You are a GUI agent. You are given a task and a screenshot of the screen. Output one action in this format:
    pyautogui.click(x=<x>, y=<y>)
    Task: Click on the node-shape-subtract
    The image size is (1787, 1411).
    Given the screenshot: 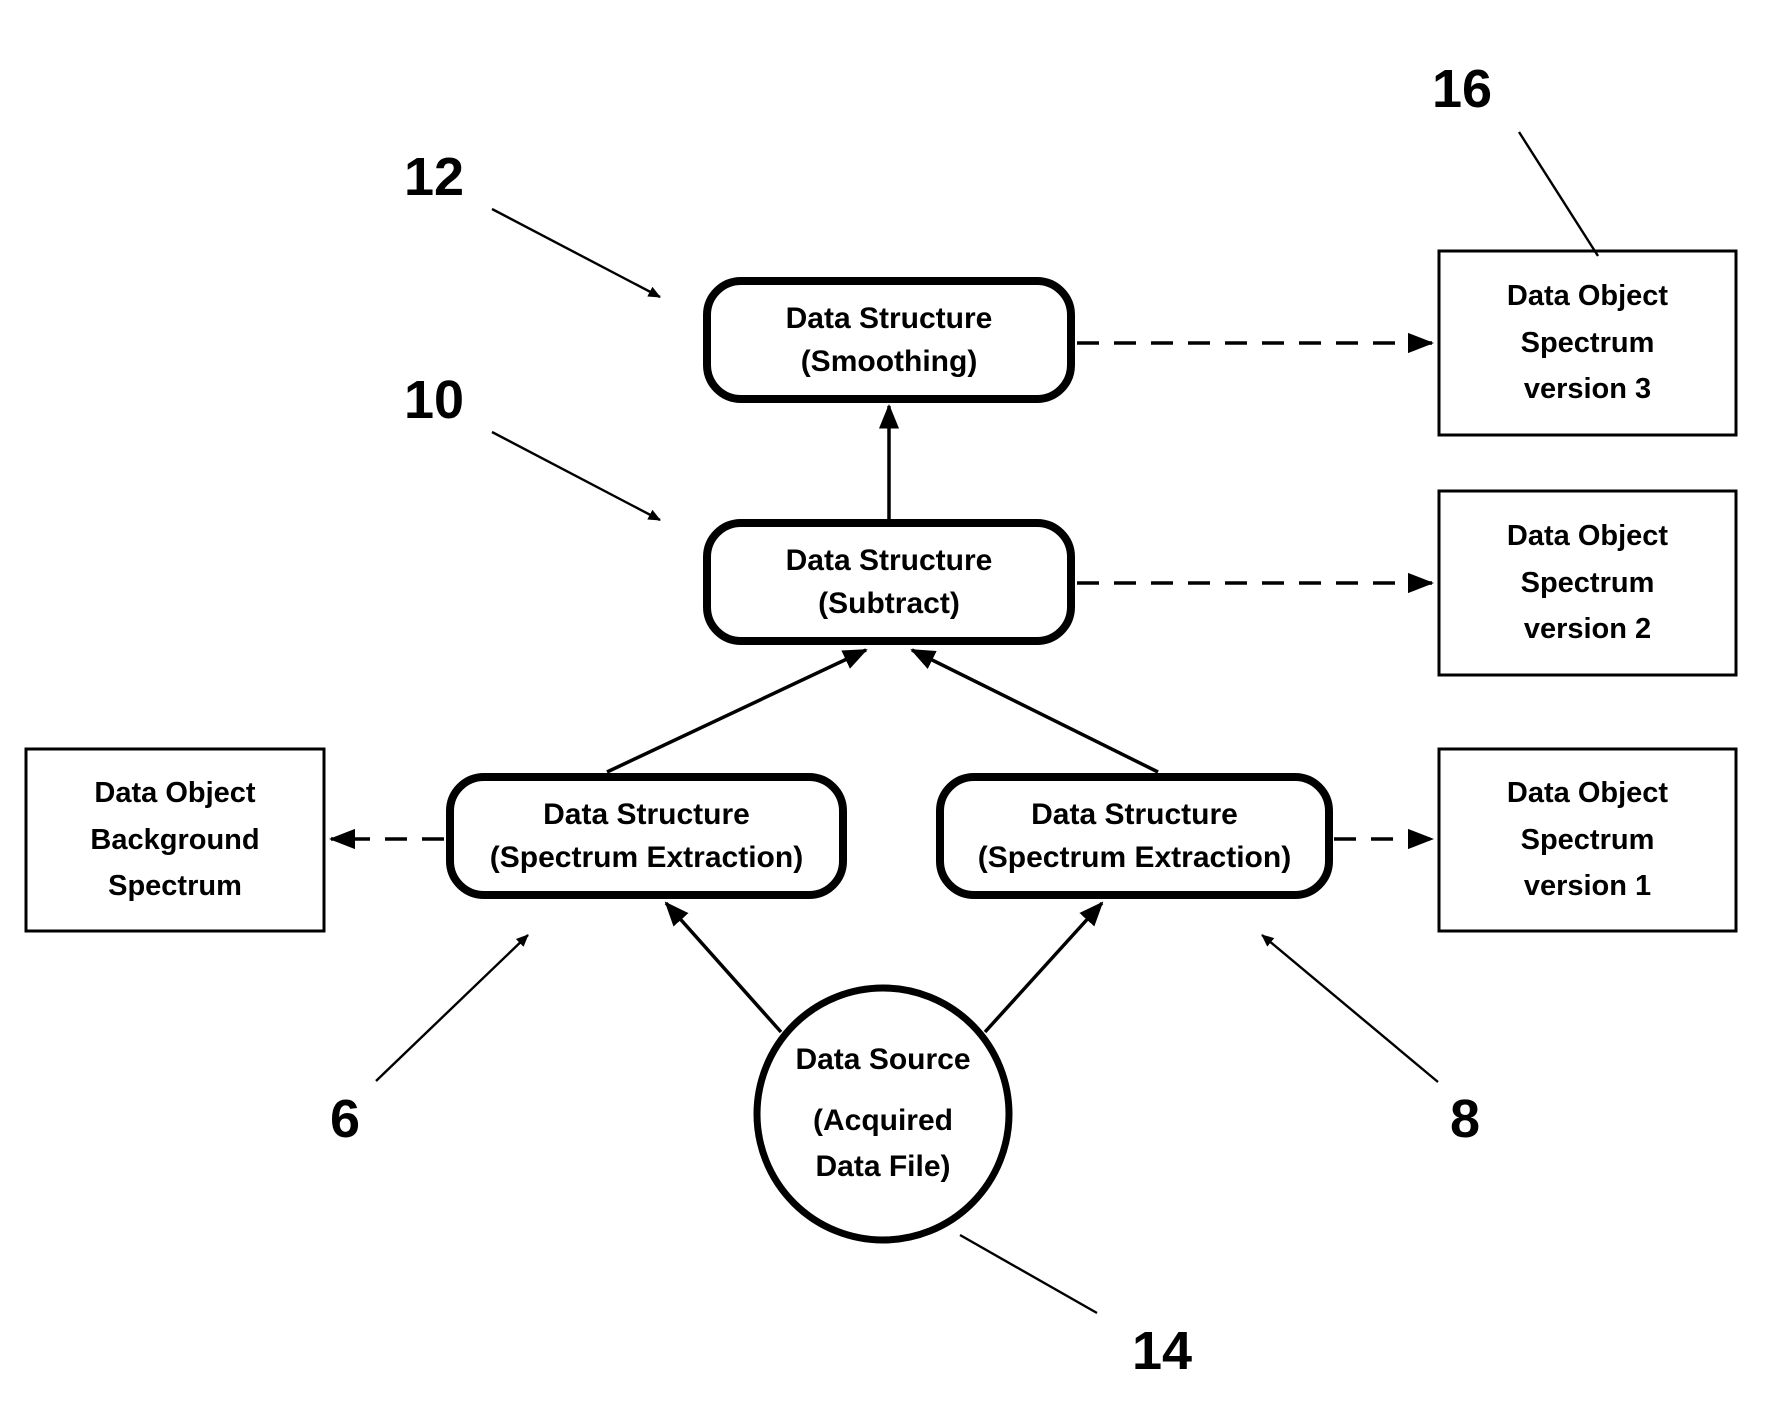 What is the action you would take?
    pyautogui.click(x=889, y=582)
    